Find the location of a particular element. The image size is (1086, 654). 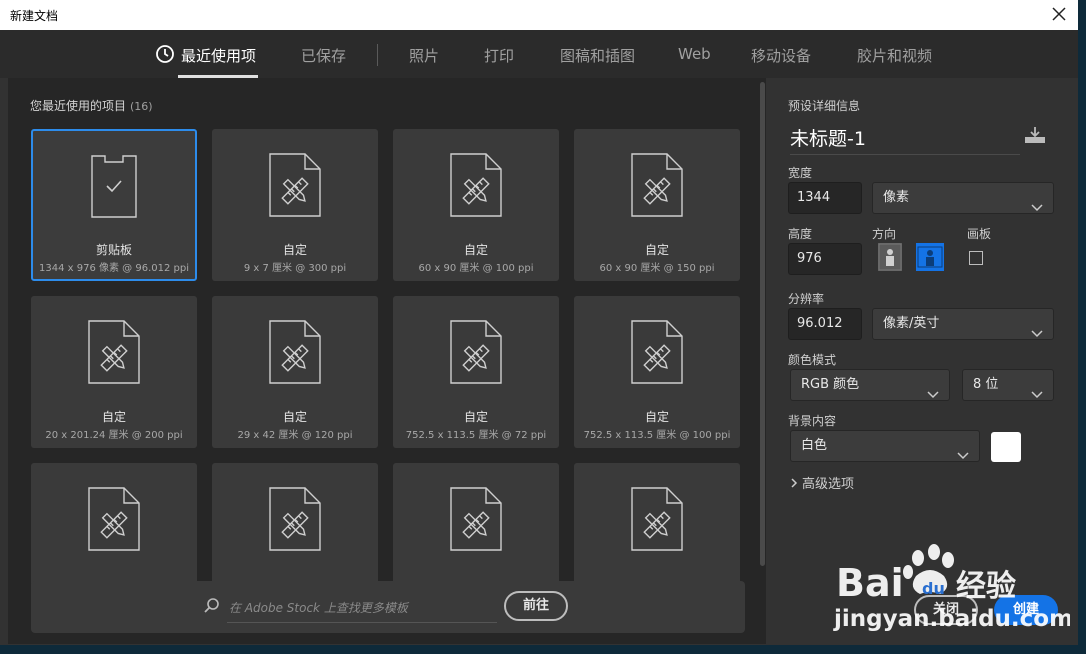

stock-search-bar: 在 Adobe Stock 上查找更多模板 前往 is located at coordinates (388, 607).